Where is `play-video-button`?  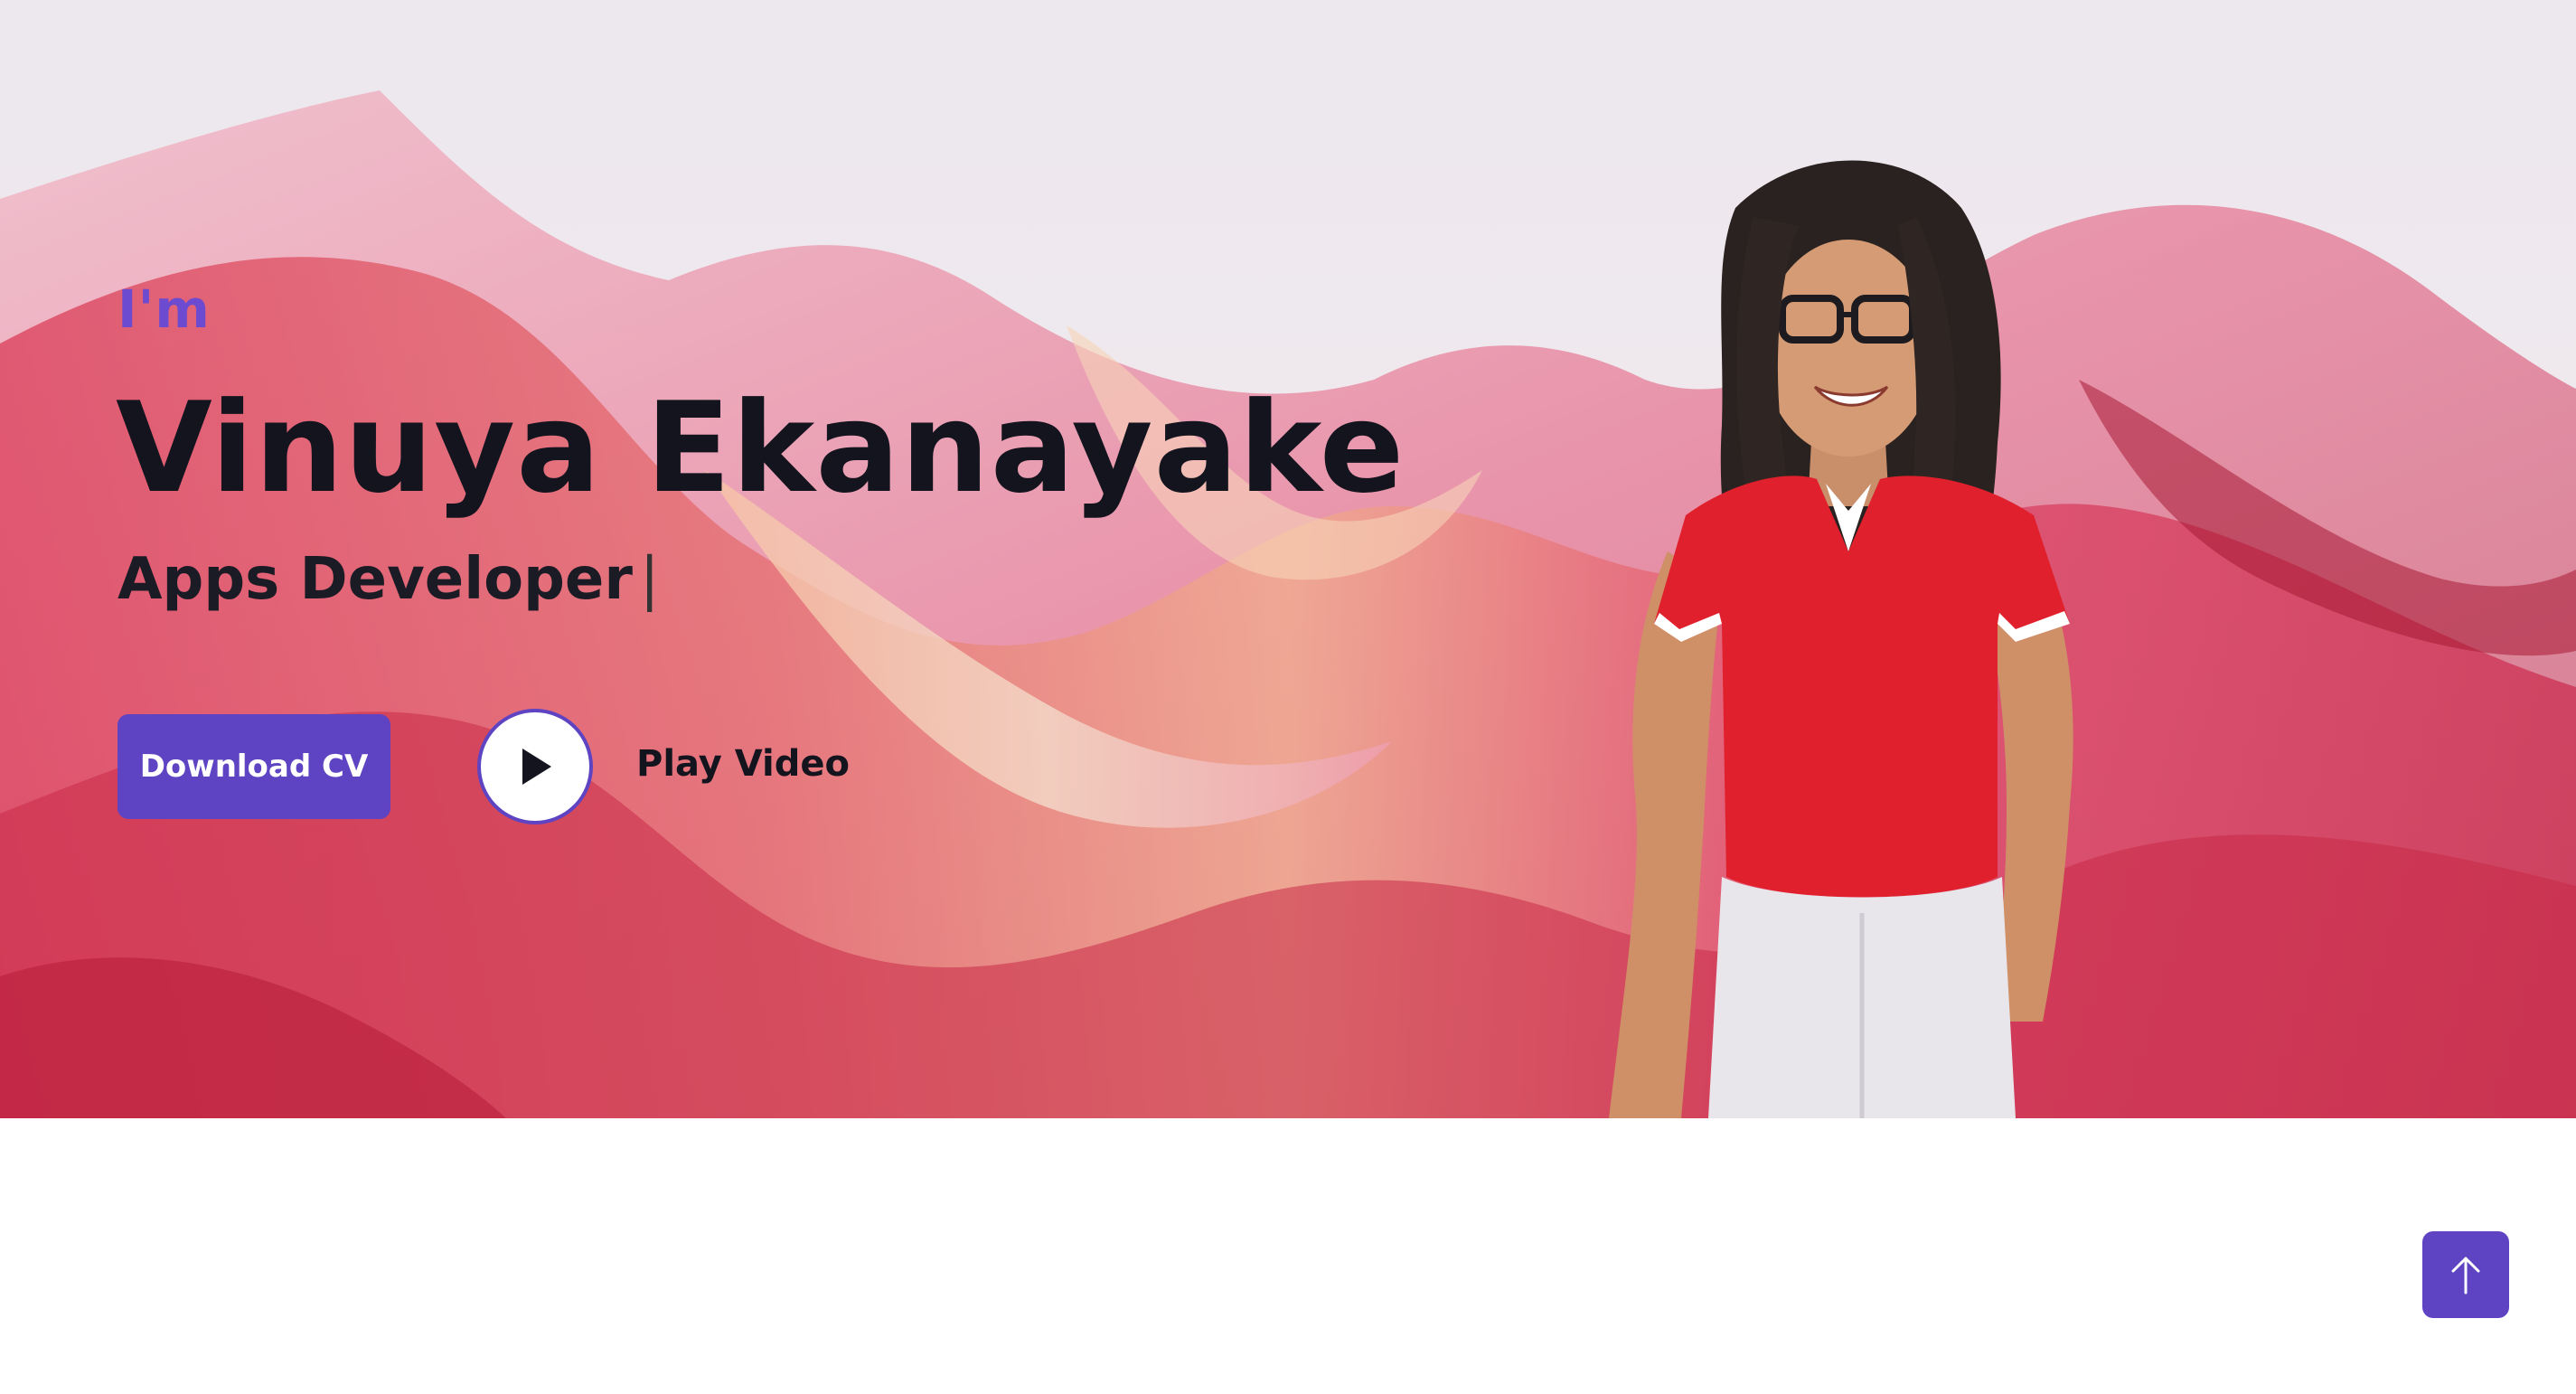
play-video-button is located at coordinates (535, 766).